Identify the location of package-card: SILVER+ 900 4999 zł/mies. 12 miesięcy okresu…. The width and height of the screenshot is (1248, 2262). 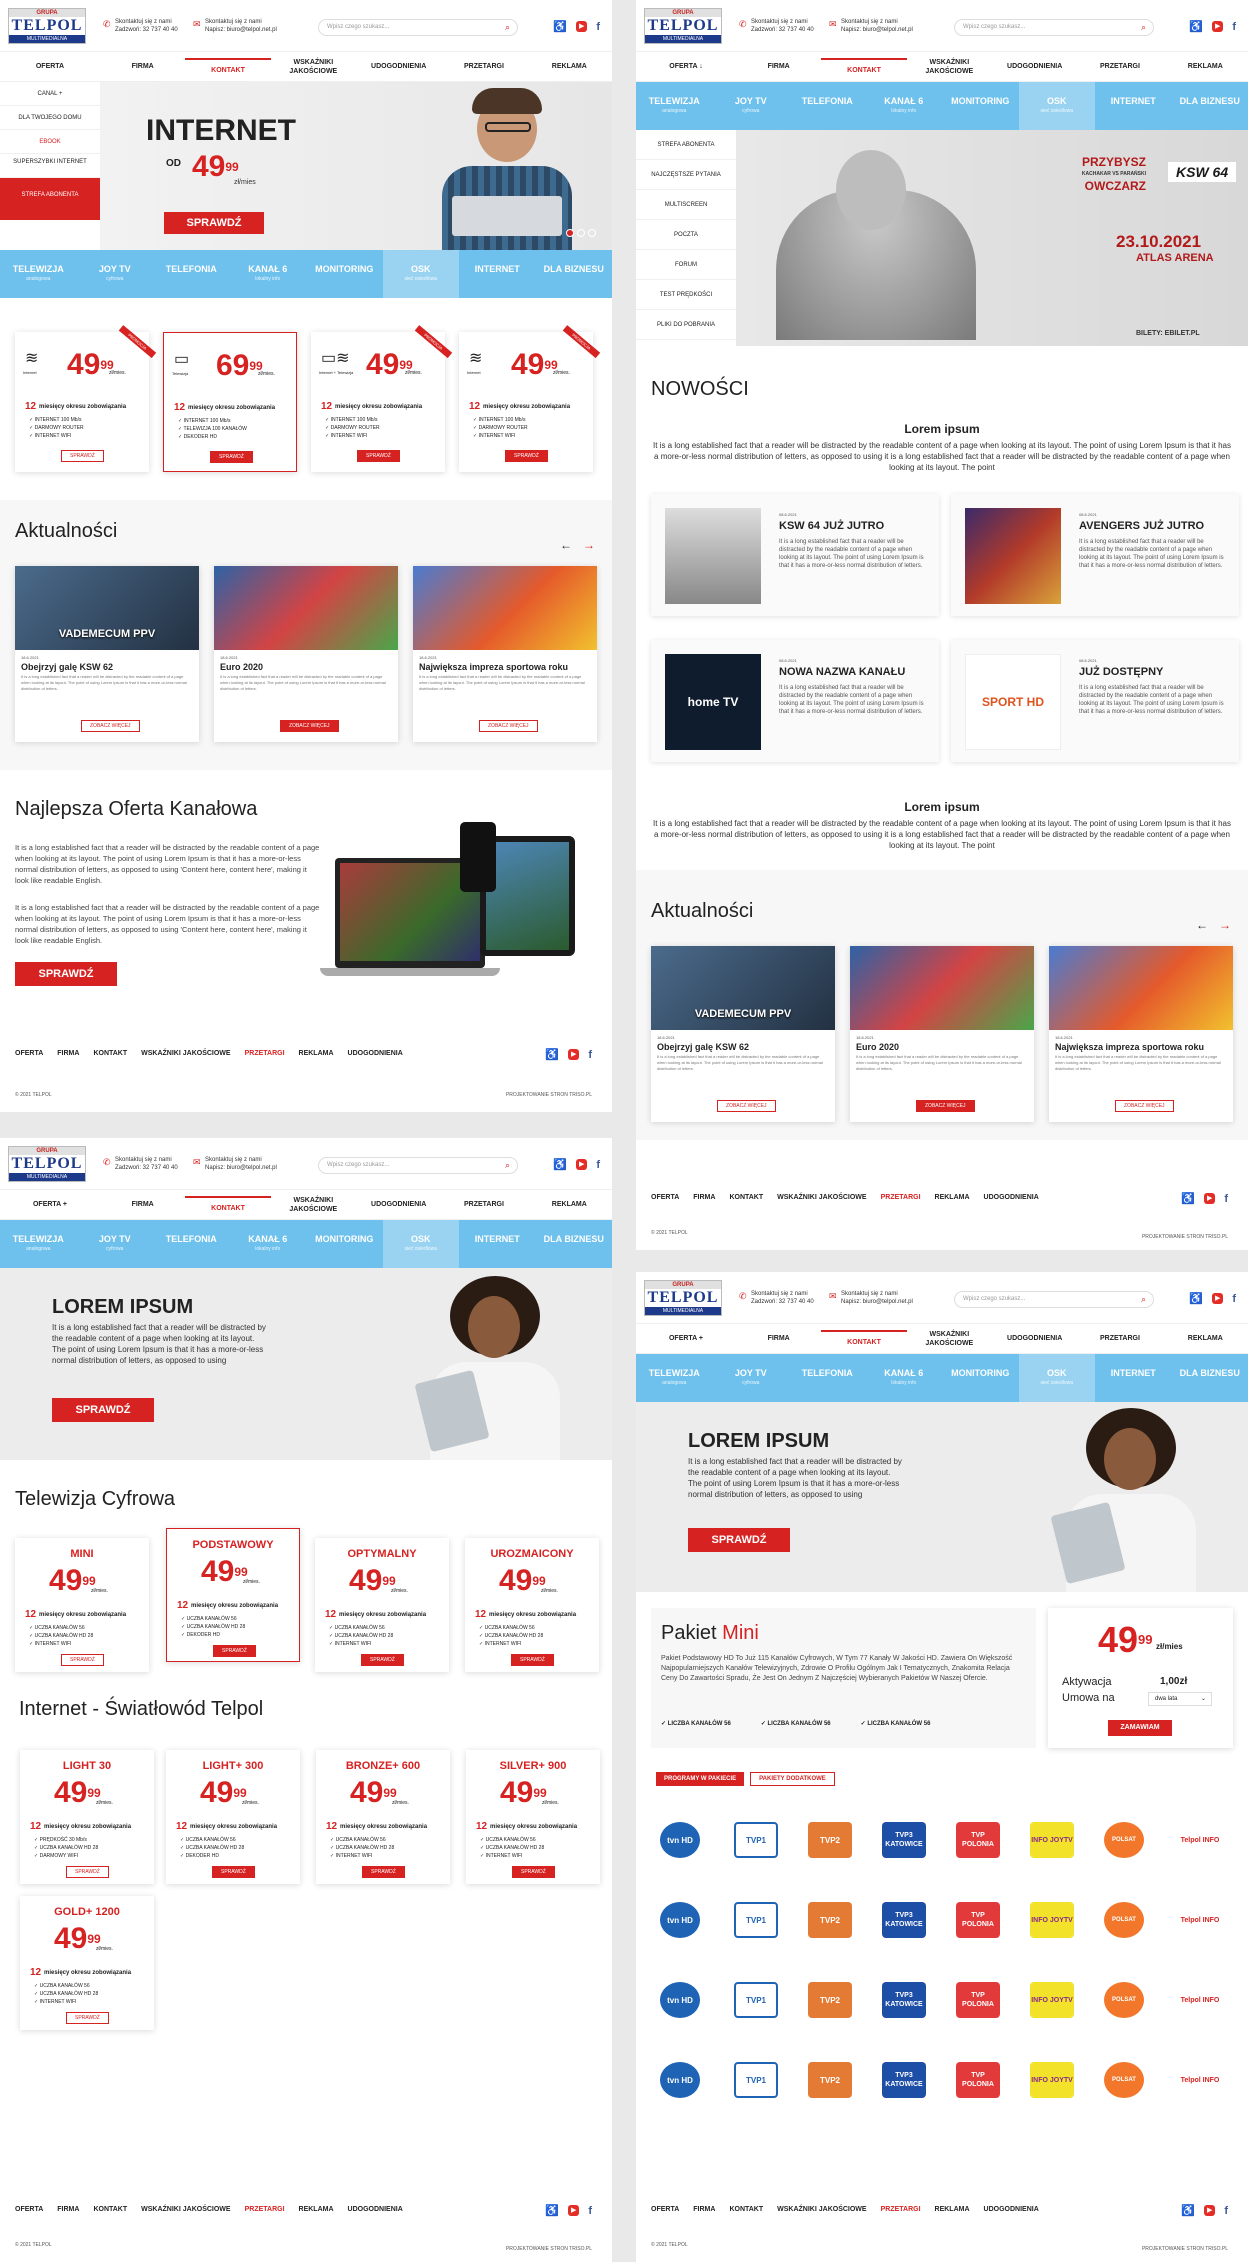
(533, 1817).